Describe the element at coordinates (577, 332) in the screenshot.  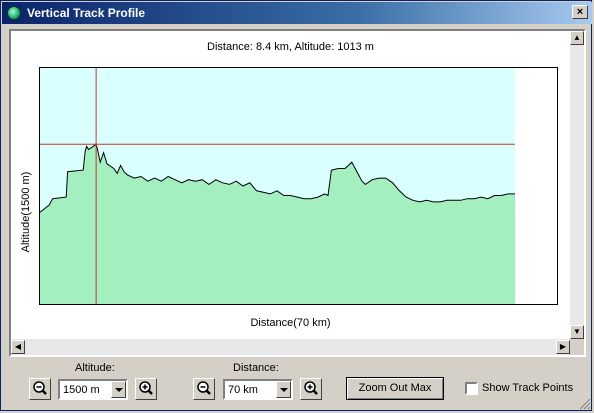
I see `scroll-down-button: ▼` at that location.